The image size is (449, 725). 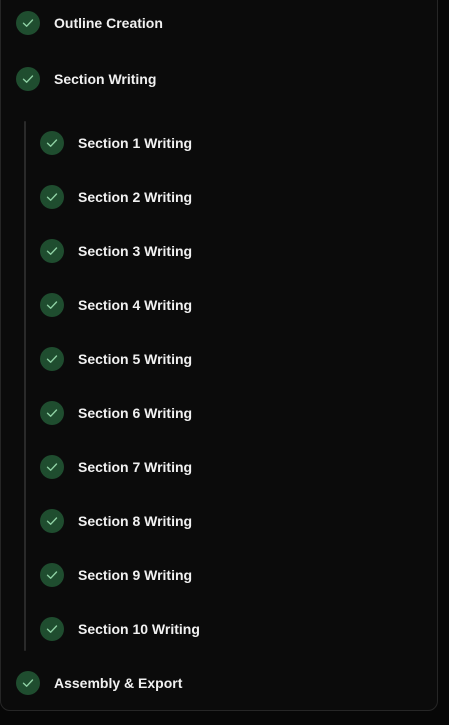 I want to click on substep-section-9: Section 9 Writing, so click(x=116, y=575).